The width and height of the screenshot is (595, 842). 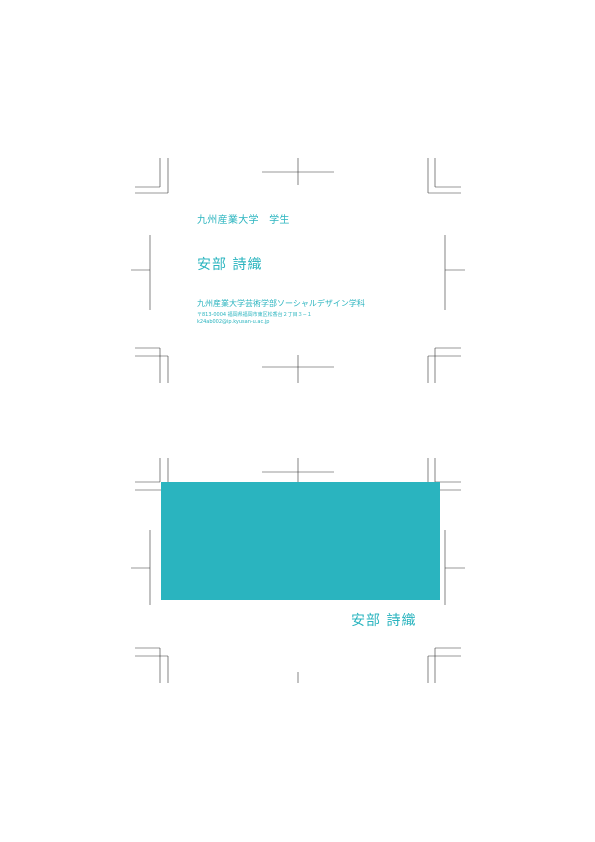 I want to click on affiliation-text: 九州産業大学 学生, so click(x=243, y=220).